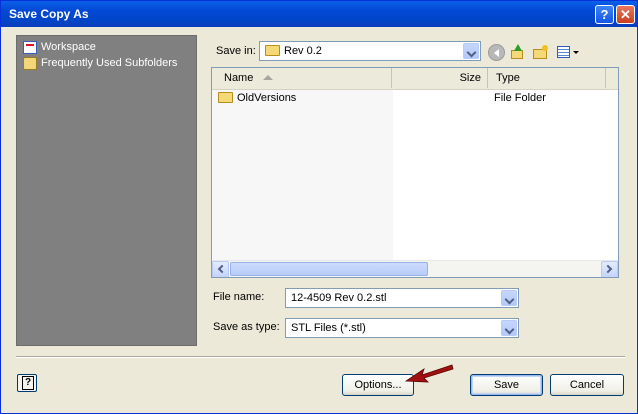 This screenshot has width=638, height=414. Describe the element at coordinates (302, 78) in the screenshot. I see `column-header-name: Name` at that location.